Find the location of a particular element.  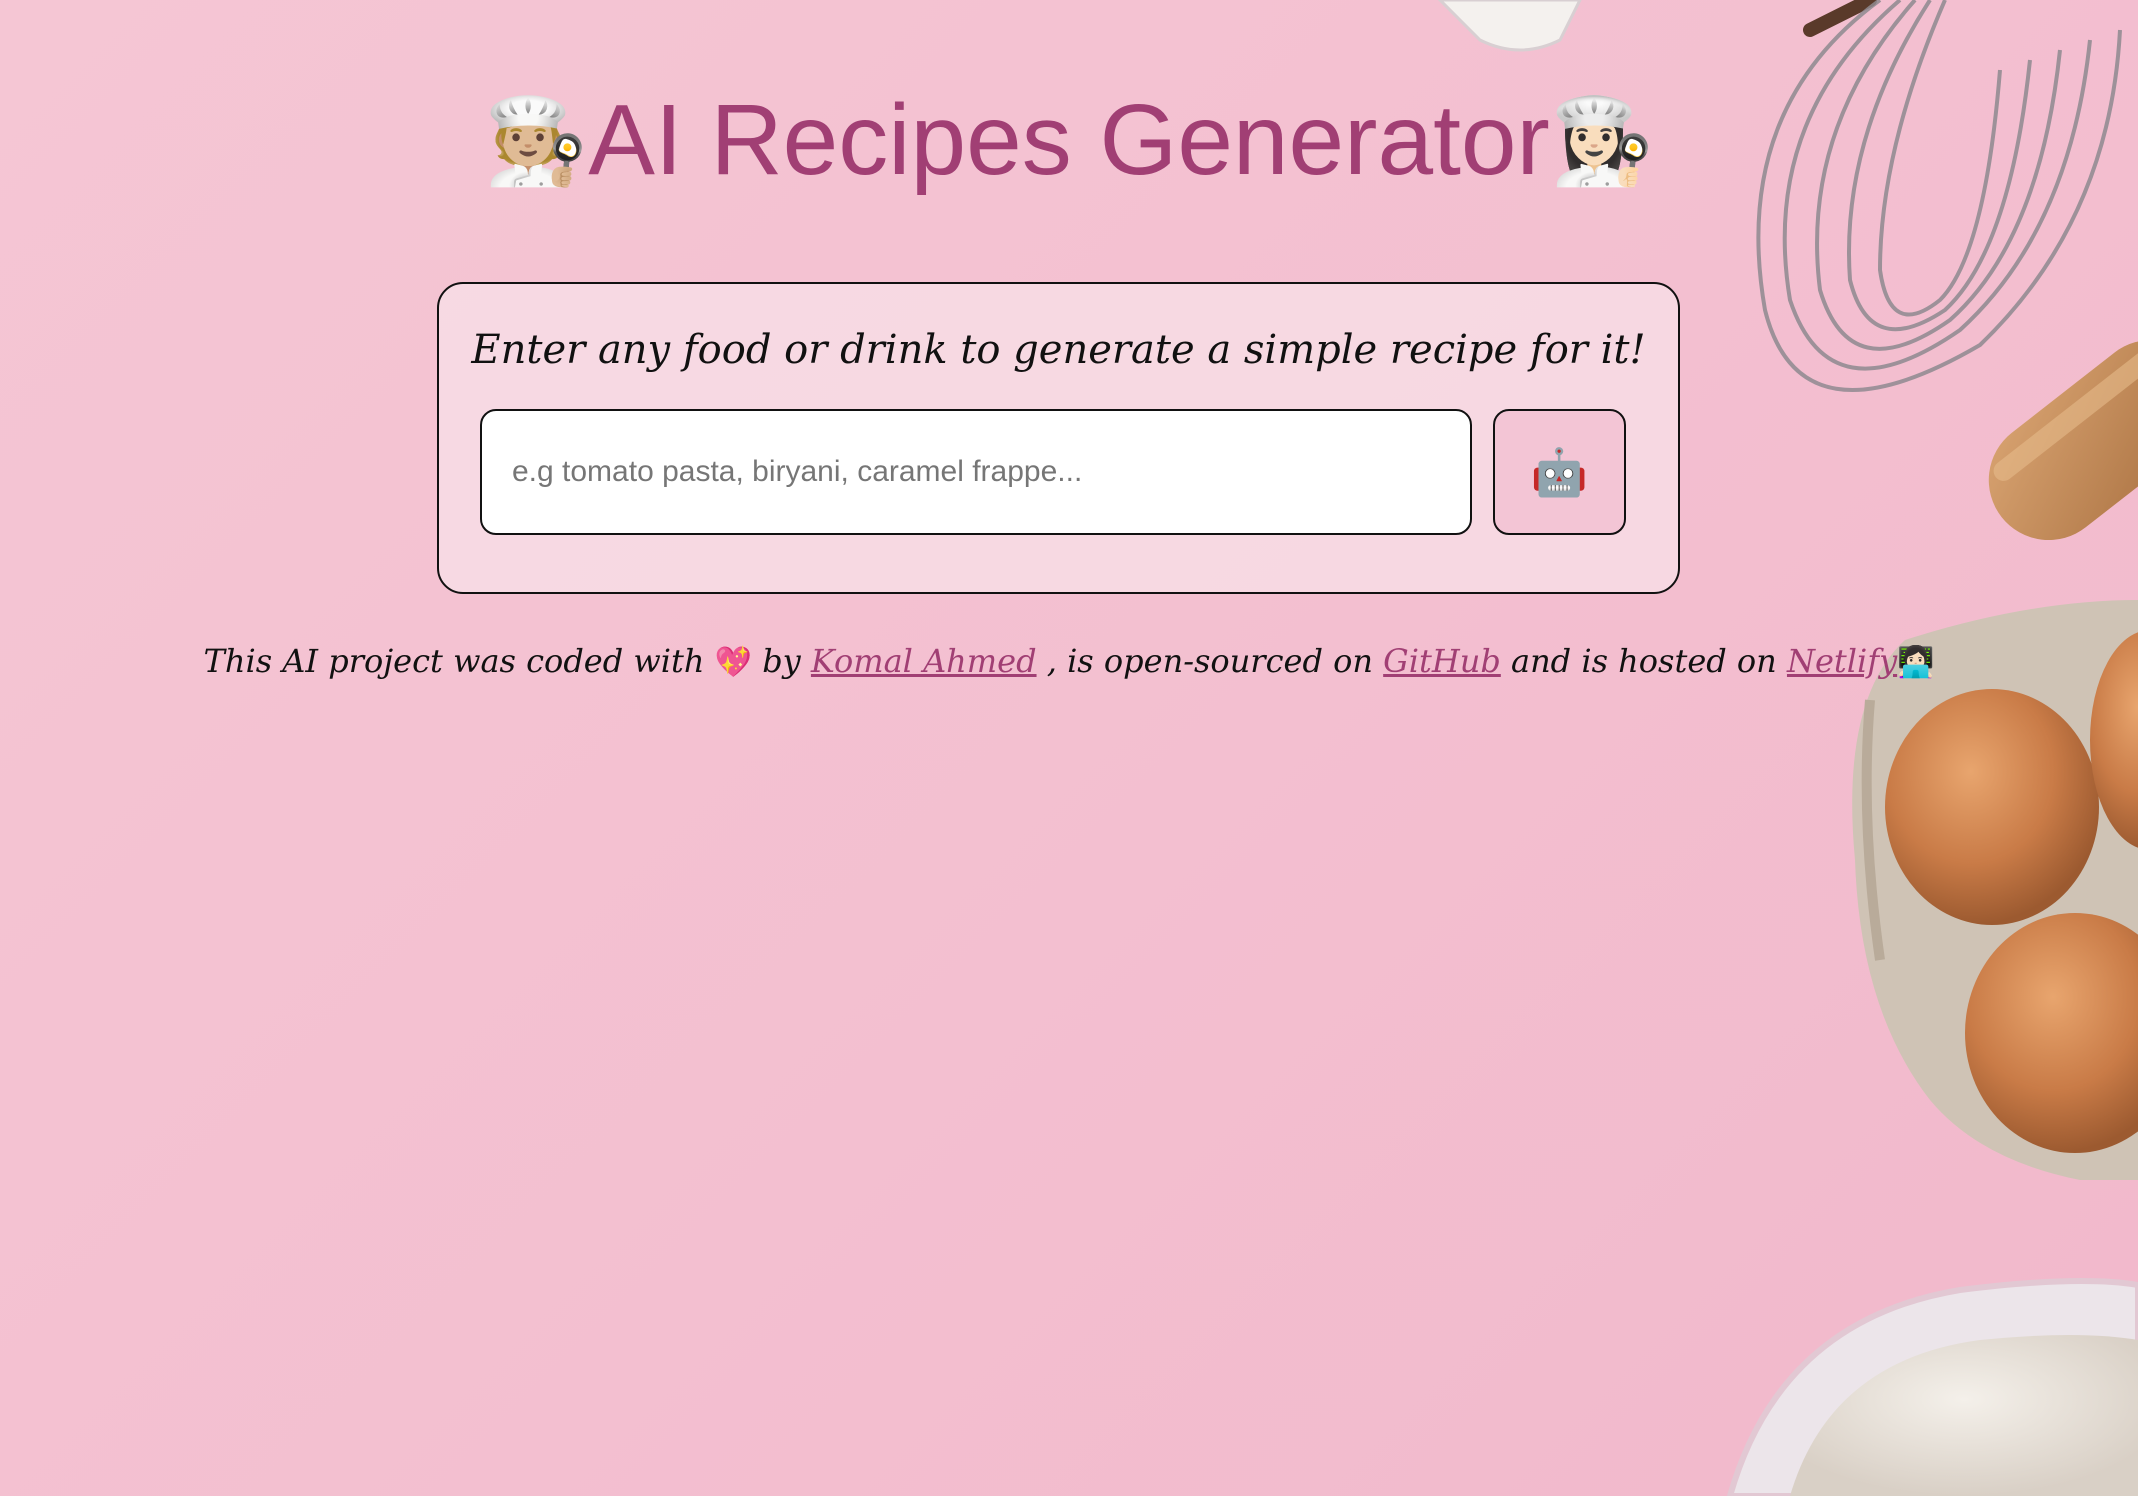

credits-text: This AI project was coded with is located at coordinates (454, 661).